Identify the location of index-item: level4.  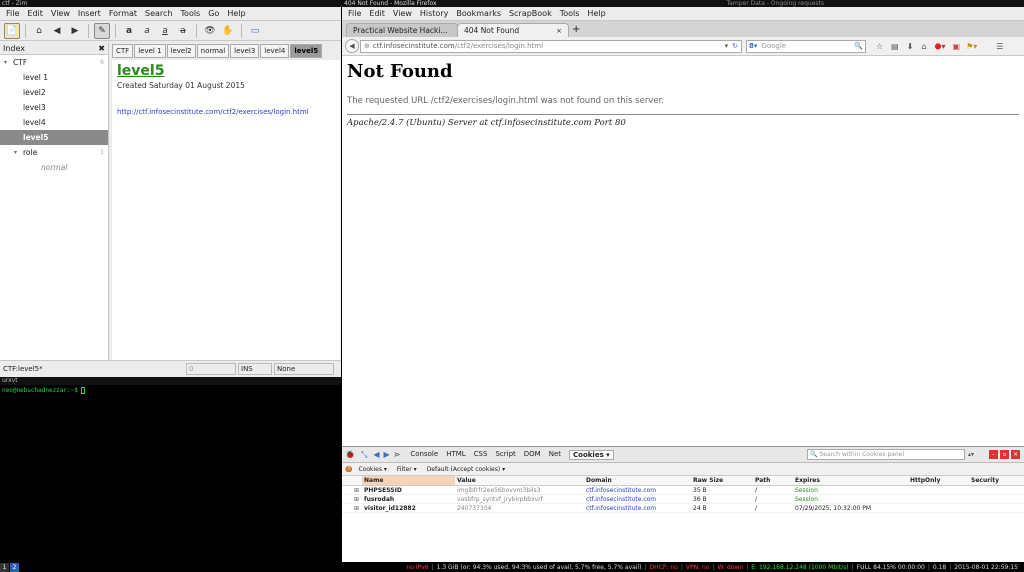
(54, 122).